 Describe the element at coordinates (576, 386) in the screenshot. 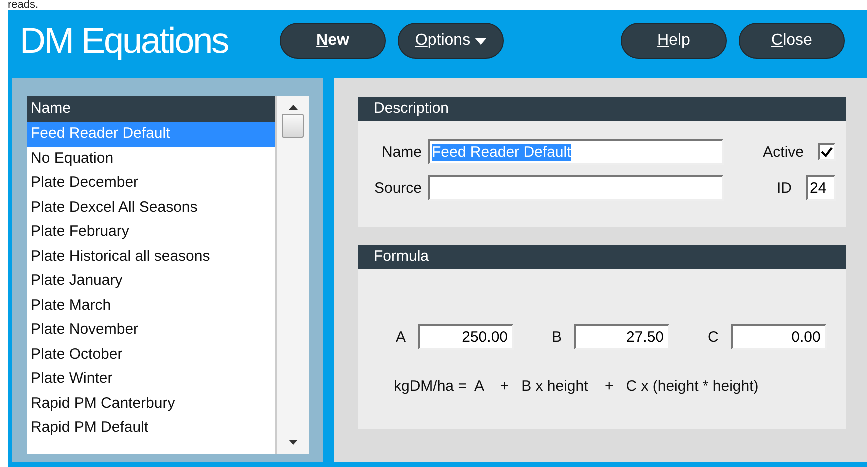

I see `equation-text: kgDM/ha = A + B x height + C x (height * height)` at that location.